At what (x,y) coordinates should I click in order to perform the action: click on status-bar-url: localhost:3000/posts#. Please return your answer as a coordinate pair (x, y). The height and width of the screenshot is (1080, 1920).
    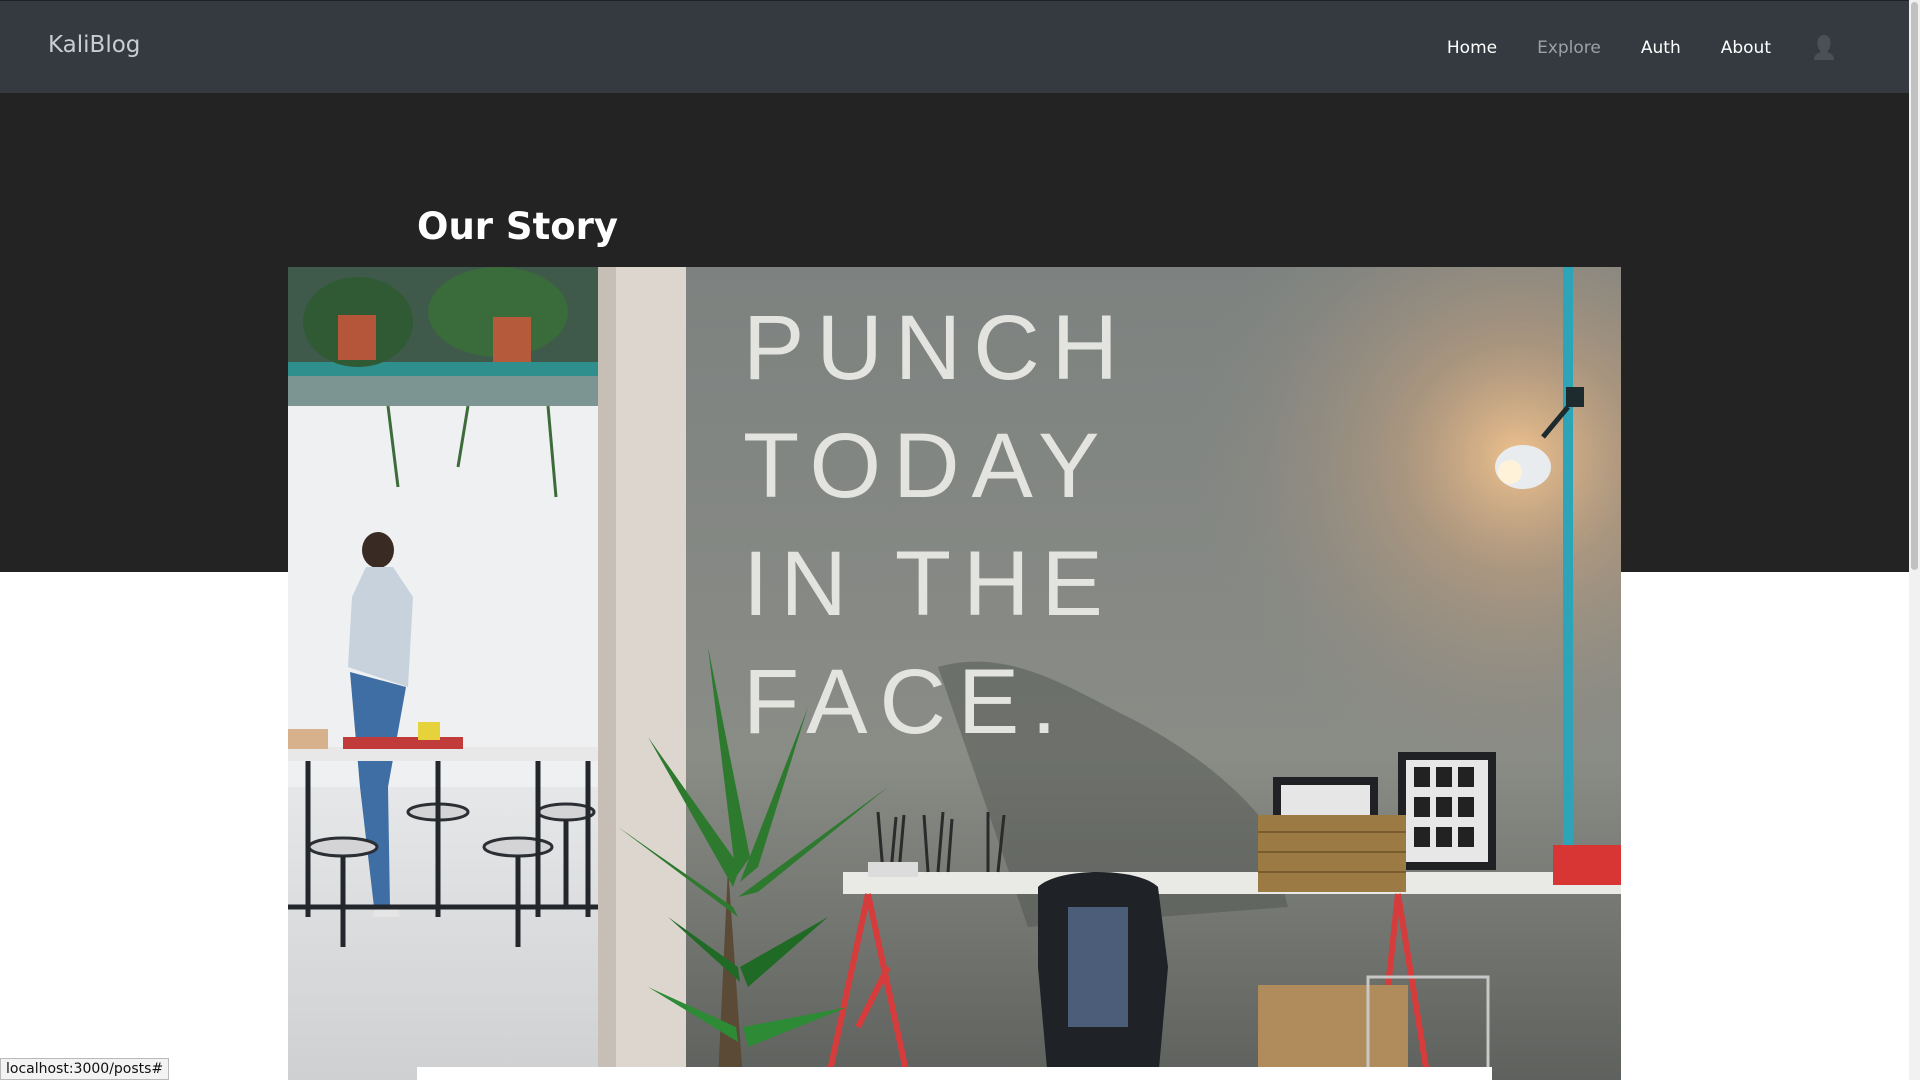
    Looking at the image, I should click on (85, 1069).